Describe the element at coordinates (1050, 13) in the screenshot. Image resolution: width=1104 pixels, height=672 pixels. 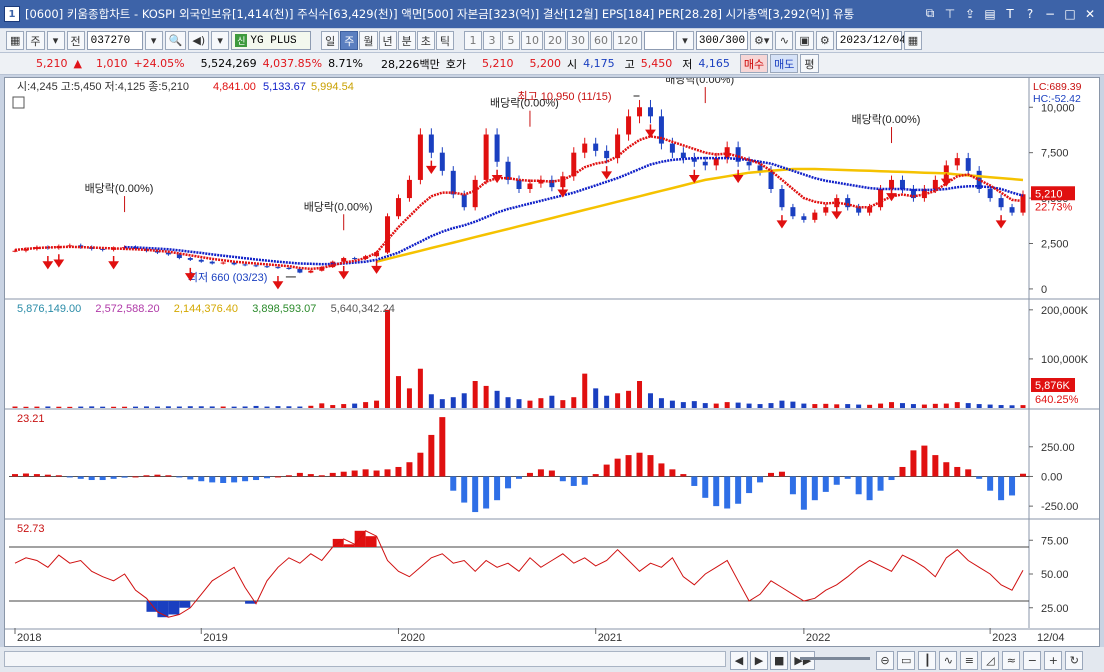
I see `minimize-icon: −` at that location.